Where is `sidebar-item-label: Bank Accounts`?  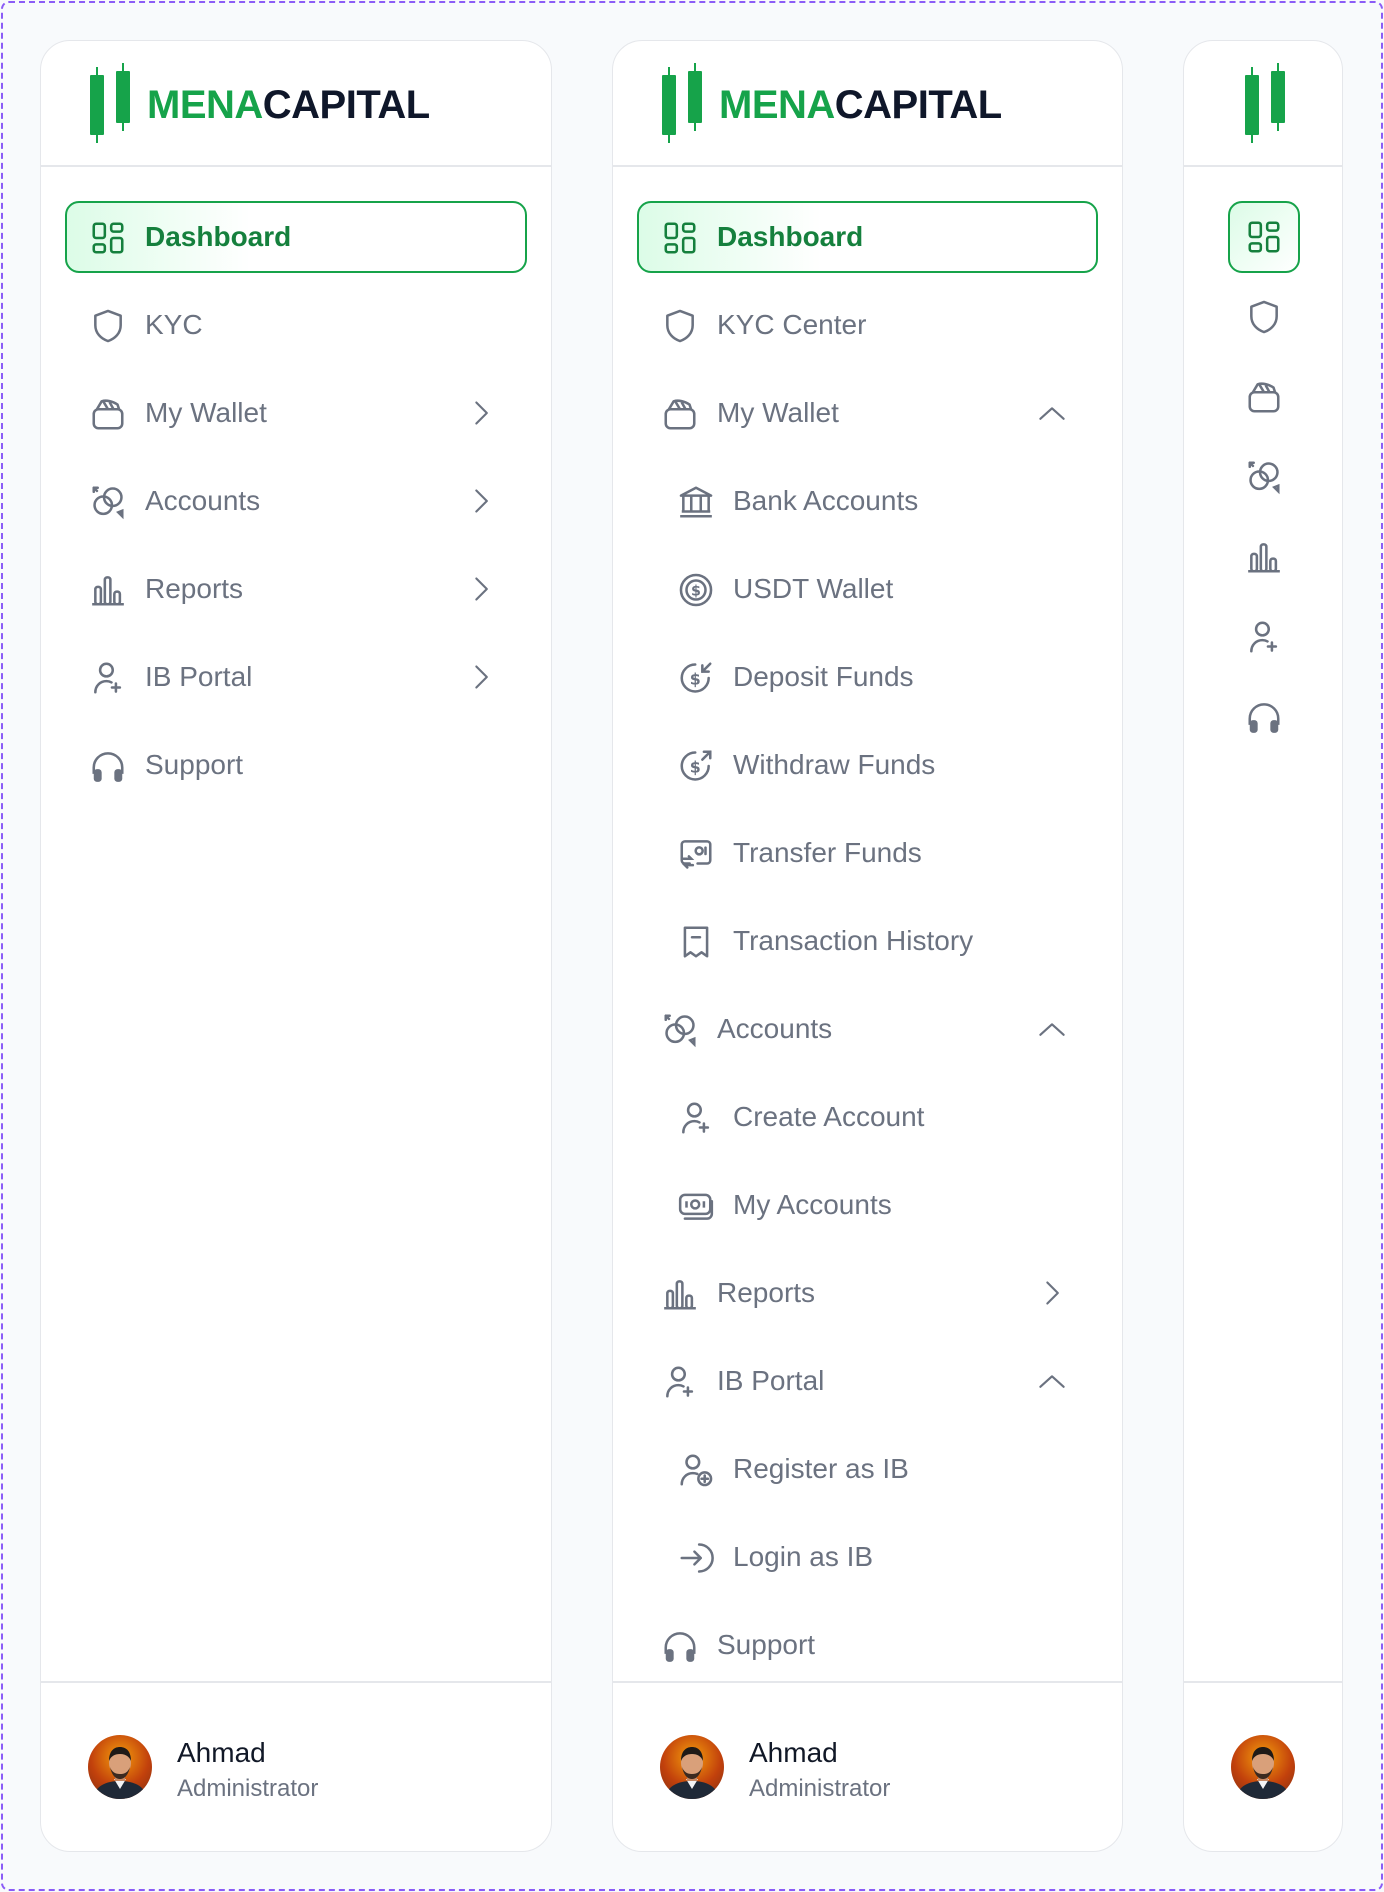
sidebar-item-label: Bank Accounts is located at coordinates (826, 500).